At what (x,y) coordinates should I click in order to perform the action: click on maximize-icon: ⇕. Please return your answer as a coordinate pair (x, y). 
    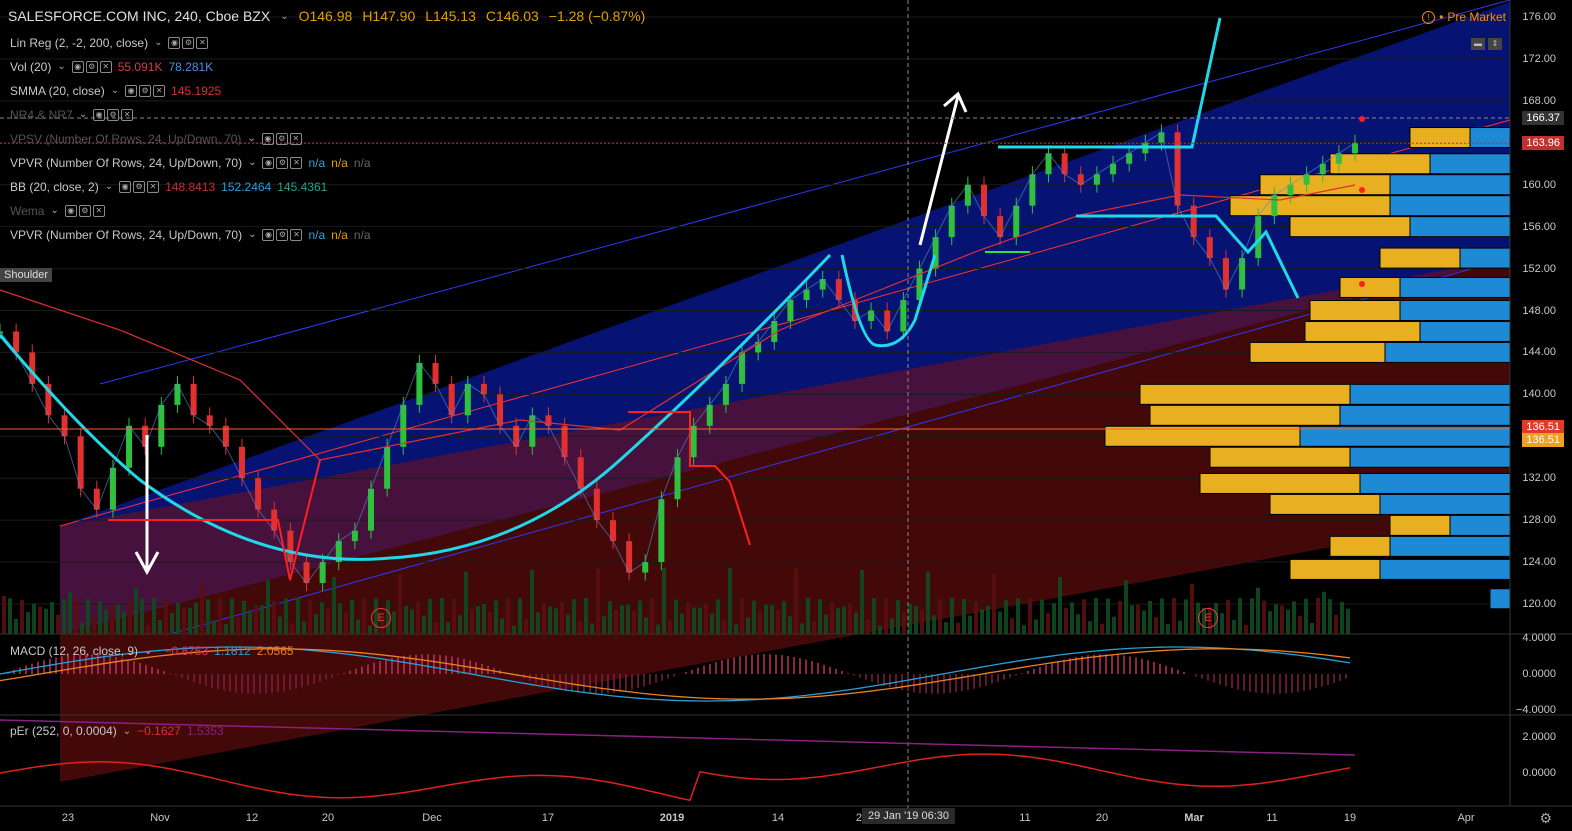
    Looking at the image, I should click on (1495, 44).